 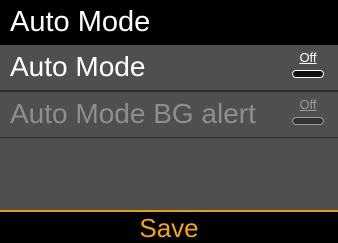 I want to click on save-button: Save, so click(x=169, y=228).